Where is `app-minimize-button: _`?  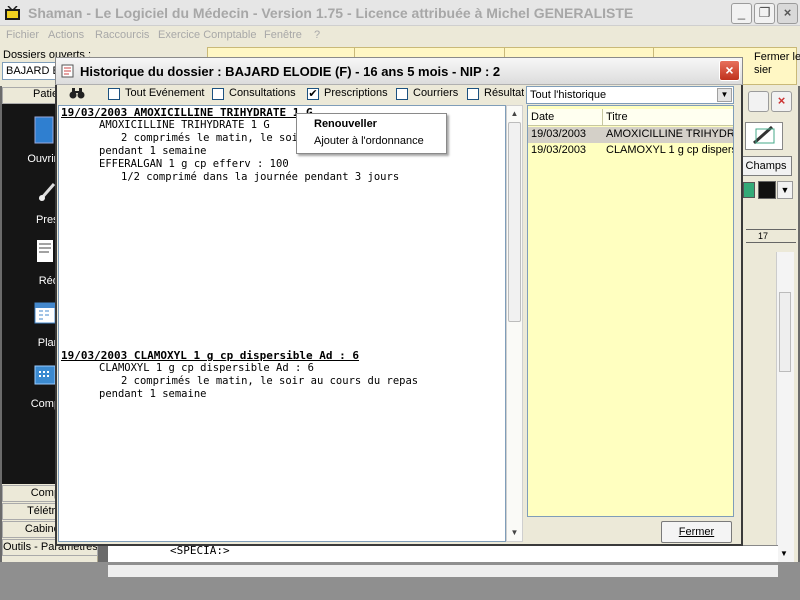
app-minimize-button: _ is located at coordinates (741, 13).